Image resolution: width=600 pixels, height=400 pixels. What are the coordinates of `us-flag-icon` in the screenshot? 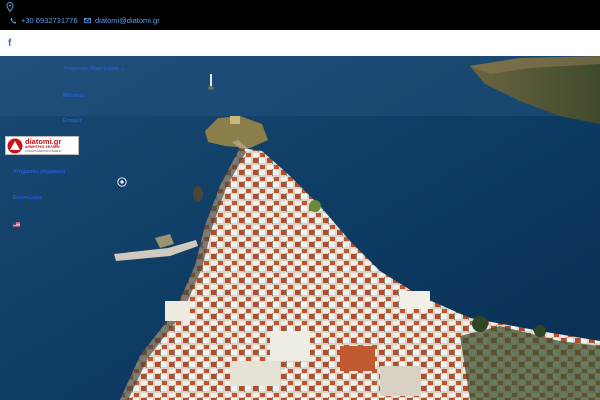 It's located at (16, 224).